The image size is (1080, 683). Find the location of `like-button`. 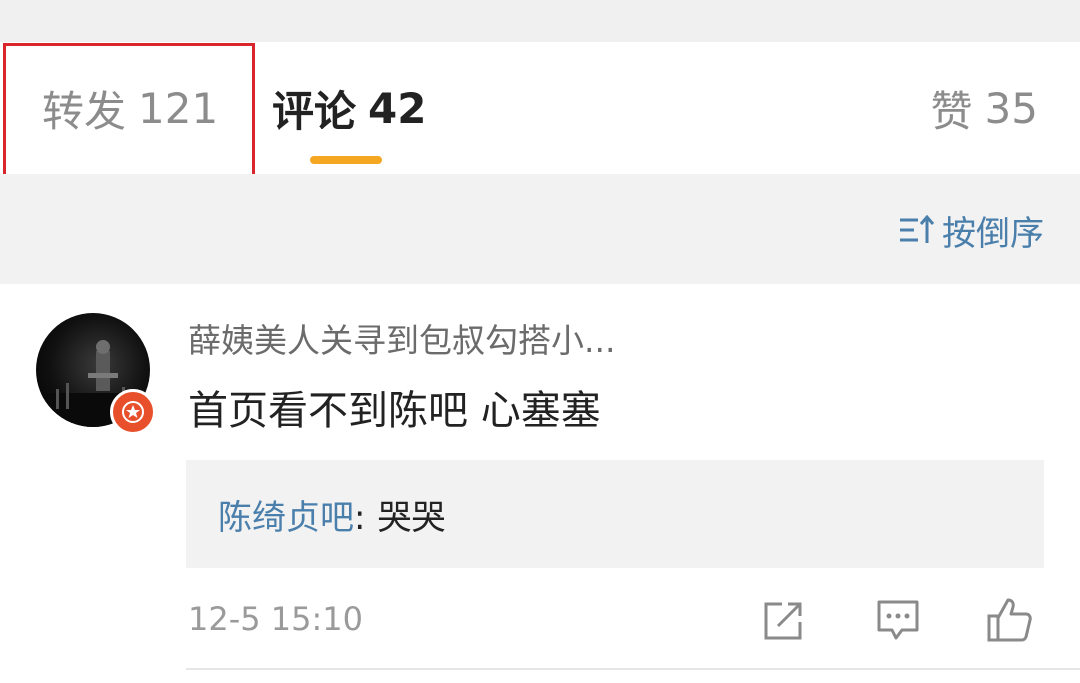

like-button is located at coordinates (1010, 620).